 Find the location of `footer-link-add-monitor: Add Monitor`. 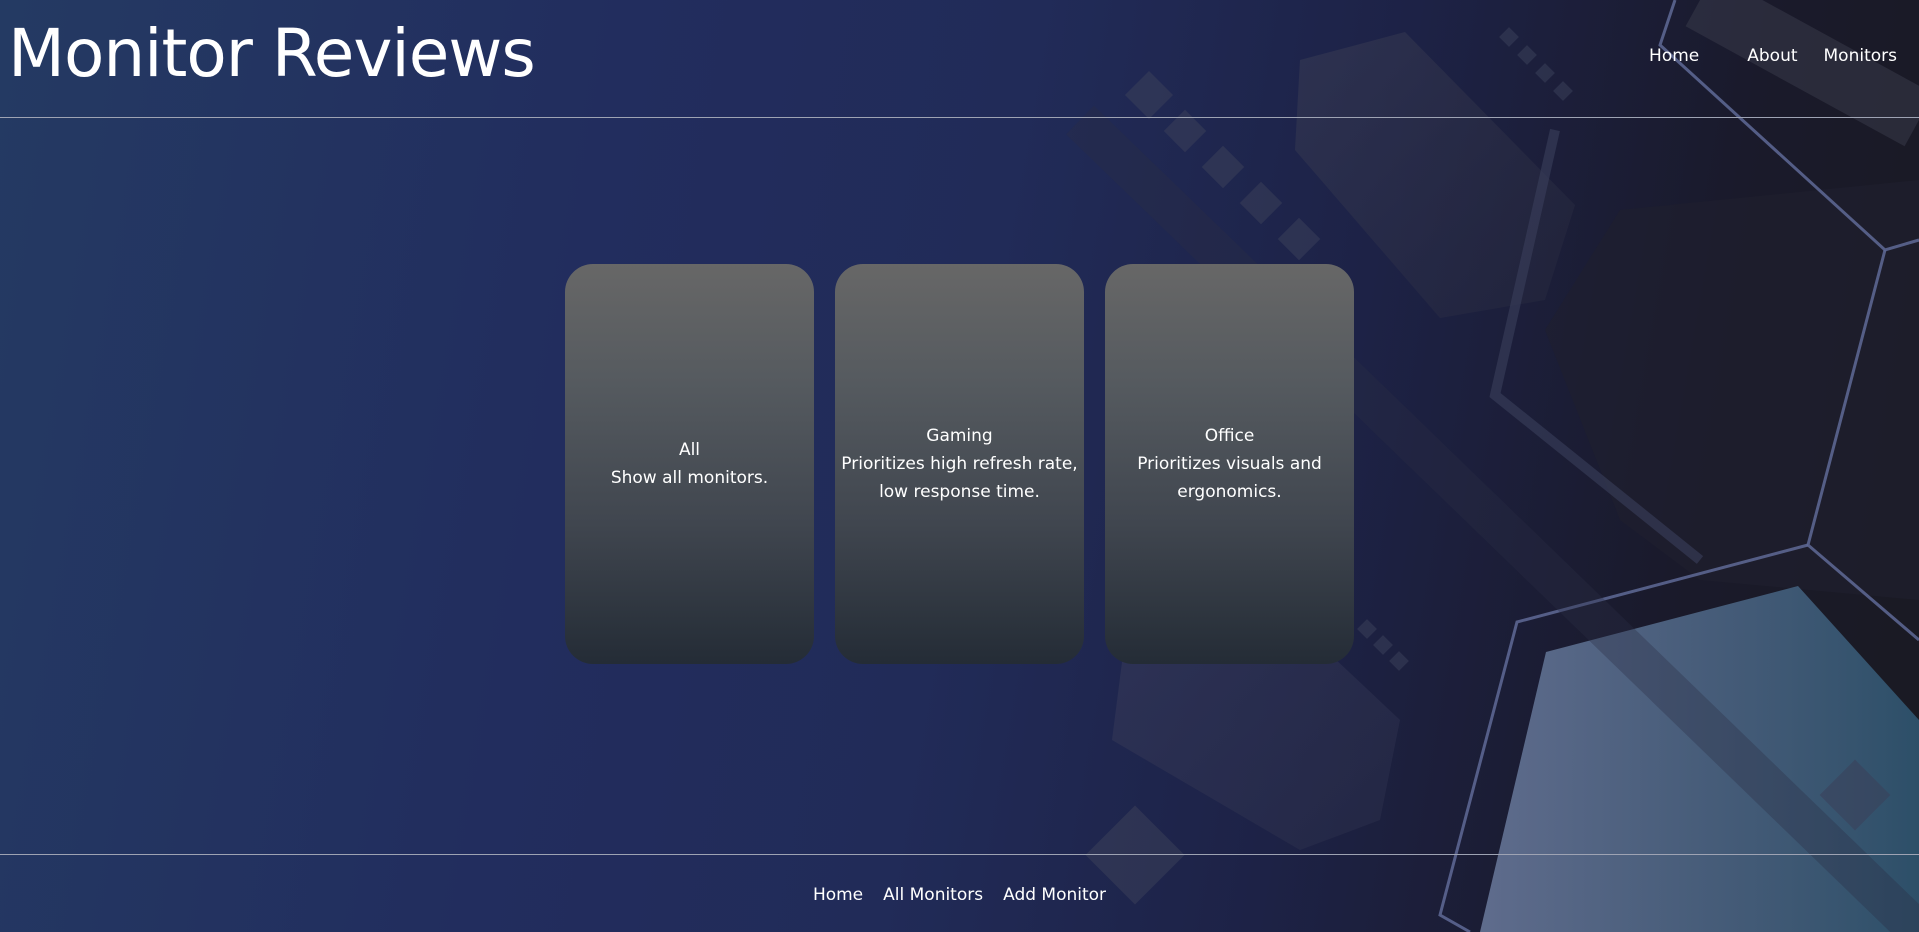

footer-link-add-monitor: Add Monitor is located at coordinates (1054, 895).